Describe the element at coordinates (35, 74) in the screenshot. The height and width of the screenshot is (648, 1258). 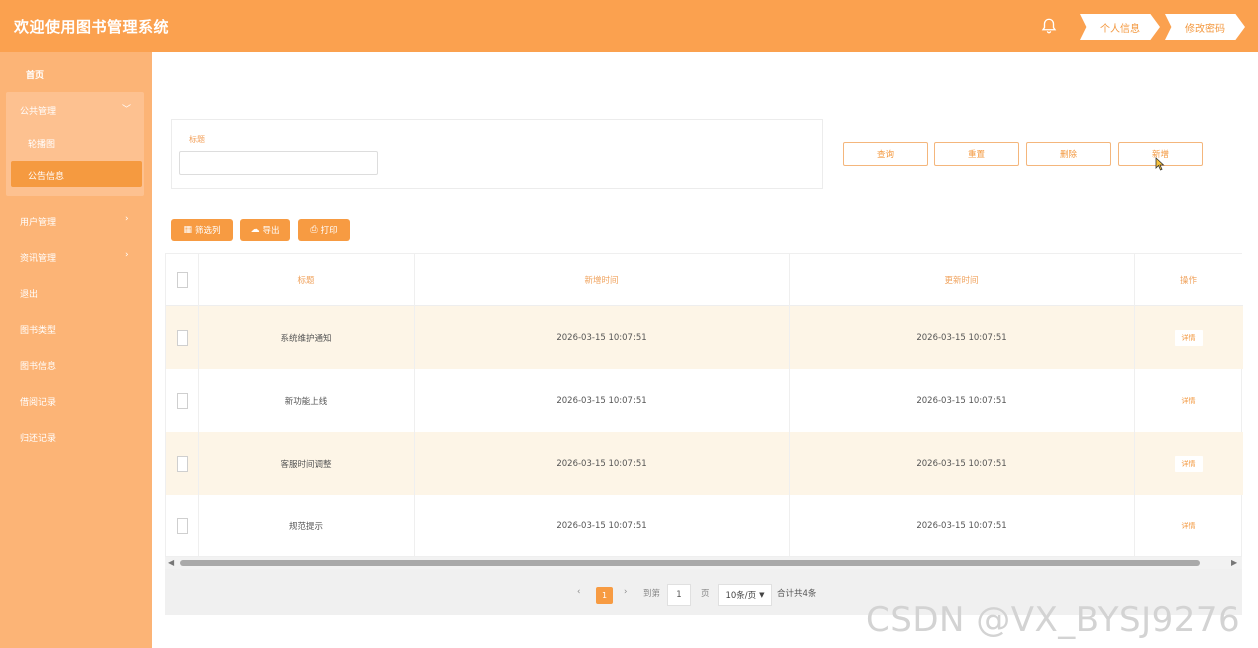
I see `sidebar-item-home: 首页` at that location.